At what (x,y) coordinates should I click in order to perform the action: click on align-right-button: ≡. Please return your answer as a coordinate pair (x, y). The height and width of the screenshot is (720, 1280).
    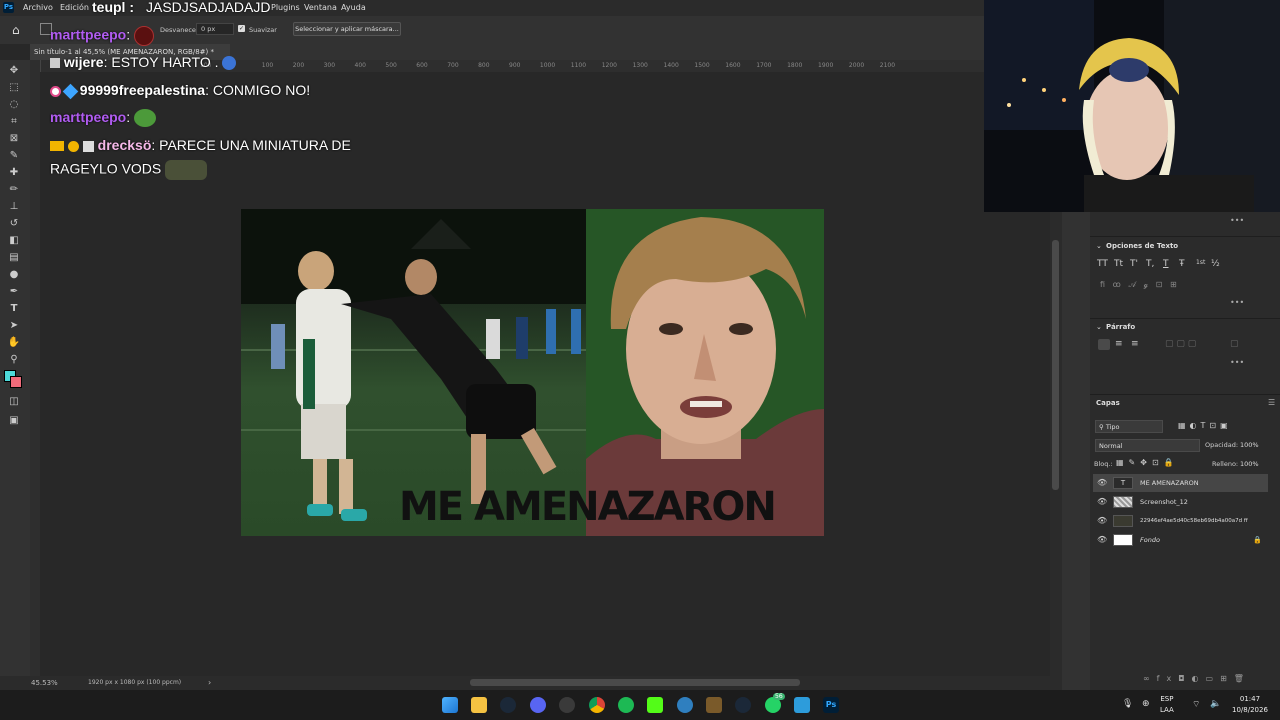
    Looking at the image, I should click on (1135, 344).